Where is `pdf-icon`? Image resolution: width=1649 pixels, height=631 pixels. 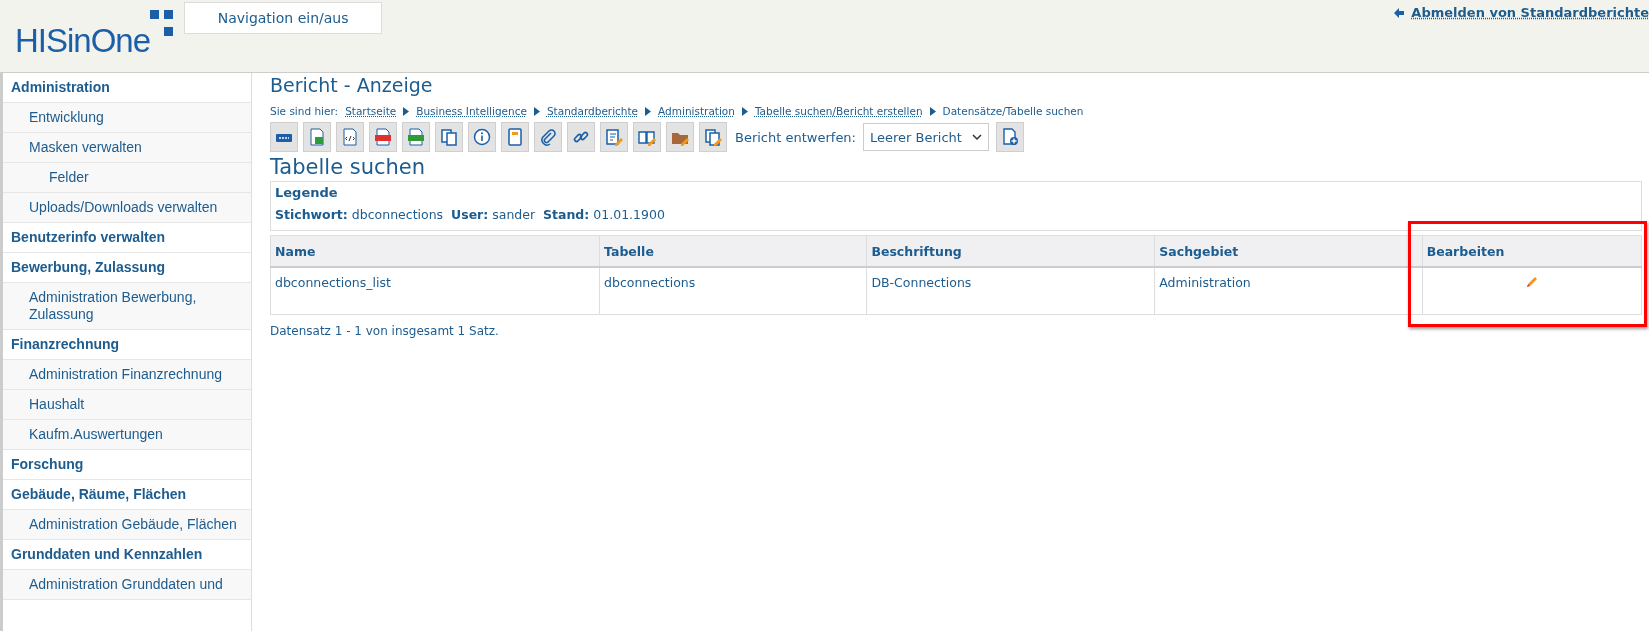
pdf-icon is located at coordinates (383, 137).